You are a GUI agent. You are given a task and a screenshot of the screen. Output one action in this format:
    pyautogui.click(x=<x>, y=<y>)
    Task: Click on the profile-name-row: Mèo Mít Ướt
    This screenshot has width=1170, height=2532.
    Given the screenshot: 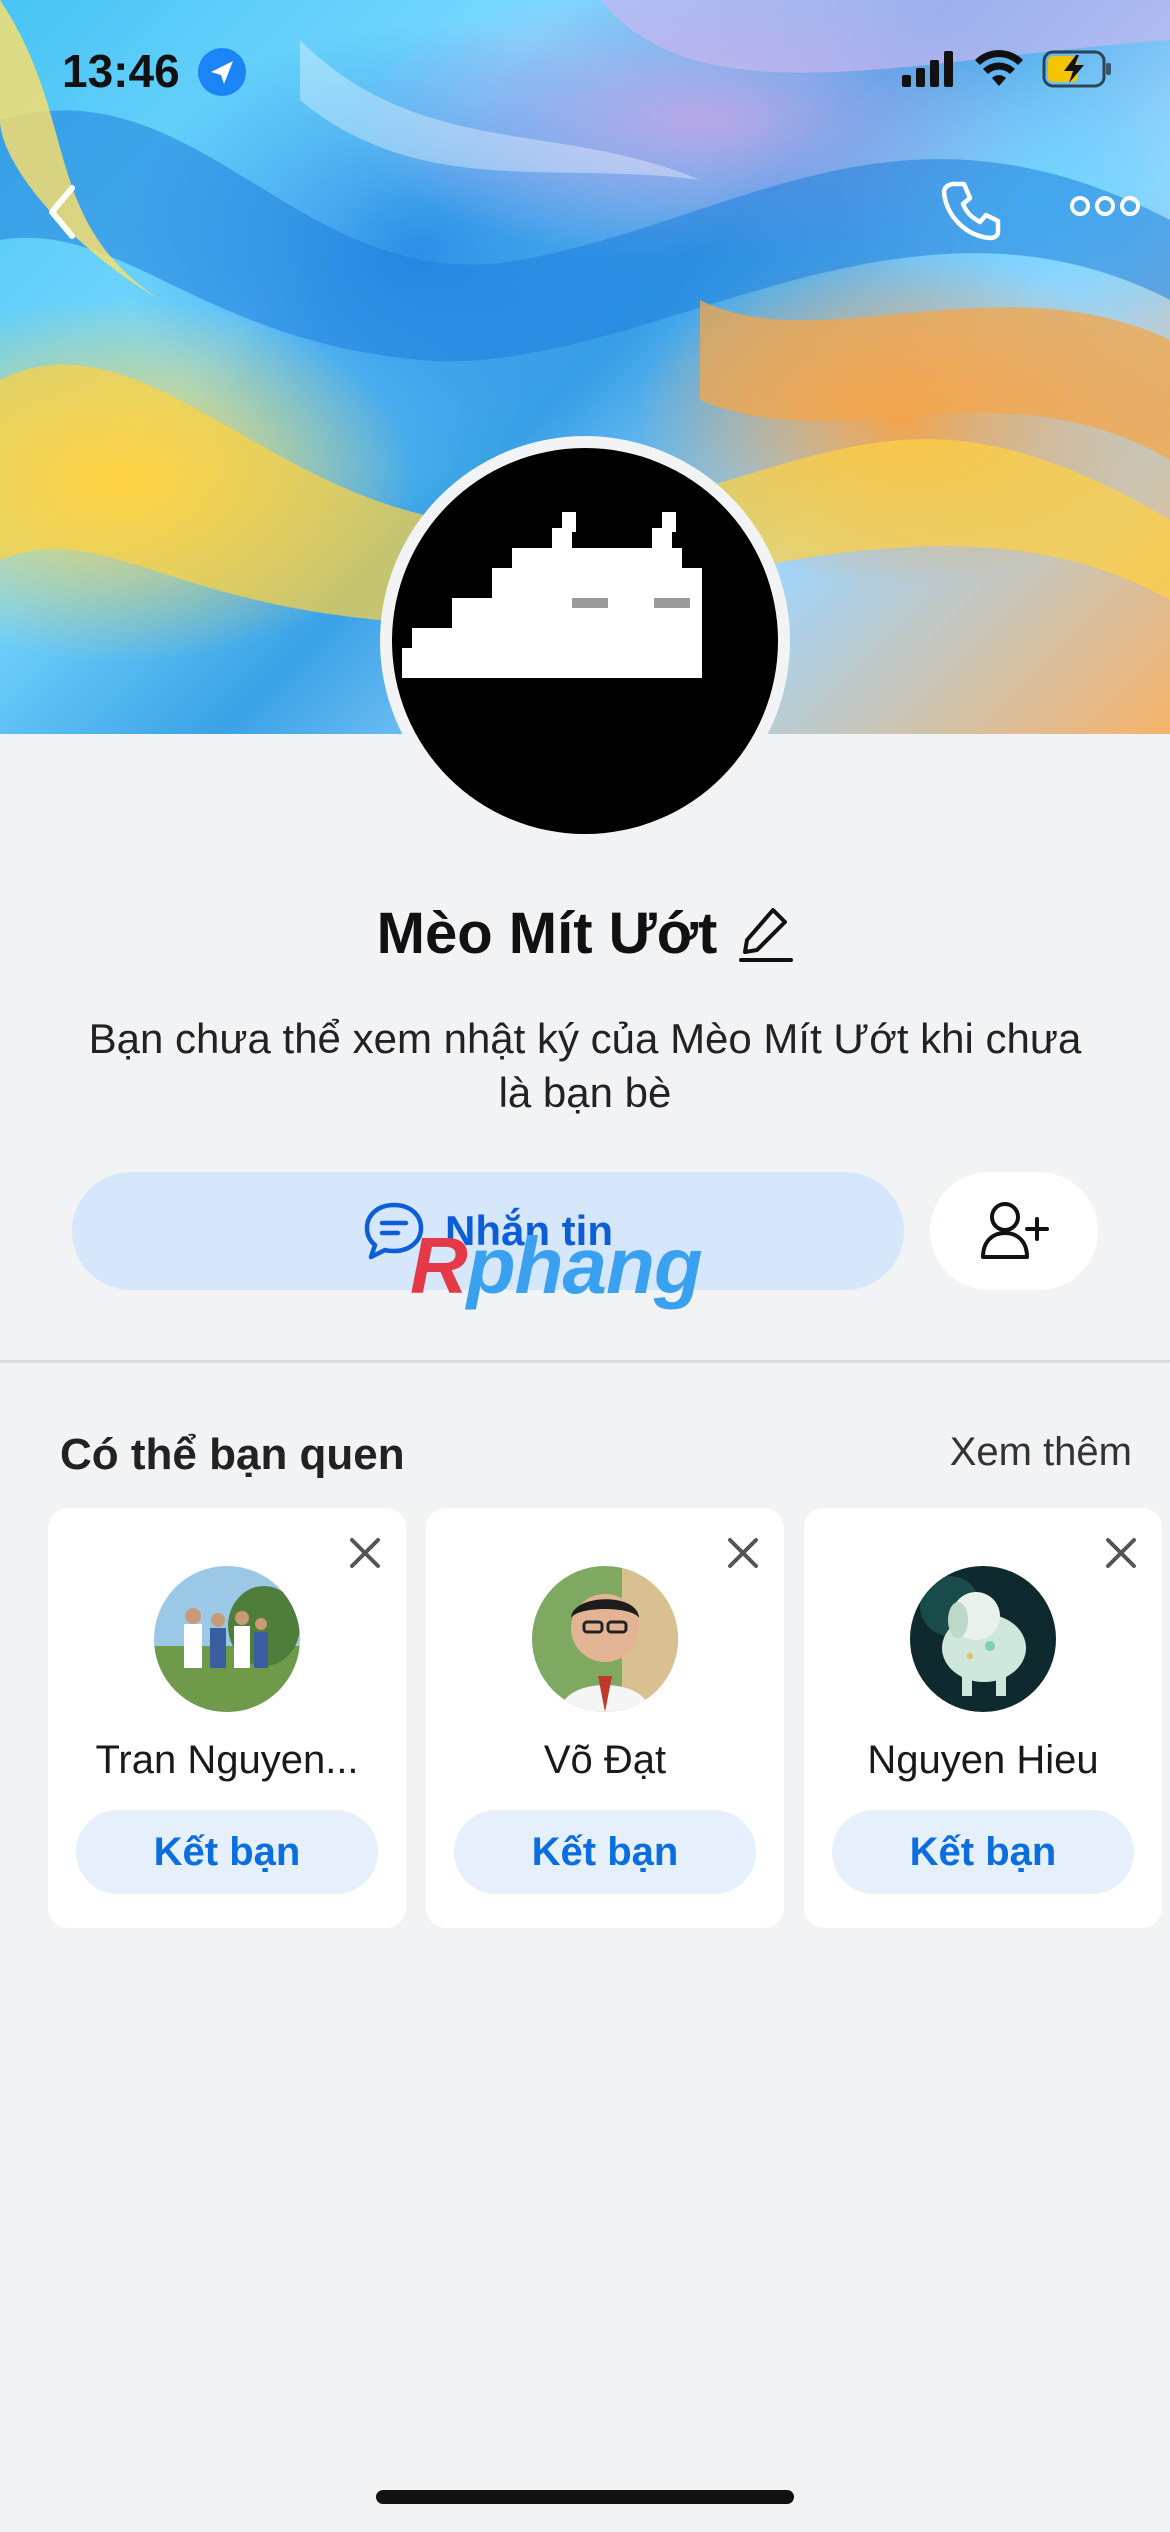 What is the action you would take?
    pyautogui.click(x=585, y=933)
    